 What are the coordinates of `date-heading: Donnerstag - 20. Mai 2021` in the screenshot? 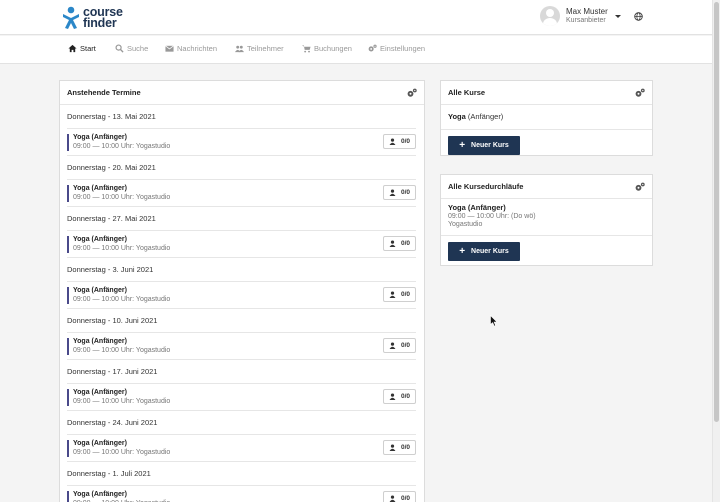 It's located at (111, 167).